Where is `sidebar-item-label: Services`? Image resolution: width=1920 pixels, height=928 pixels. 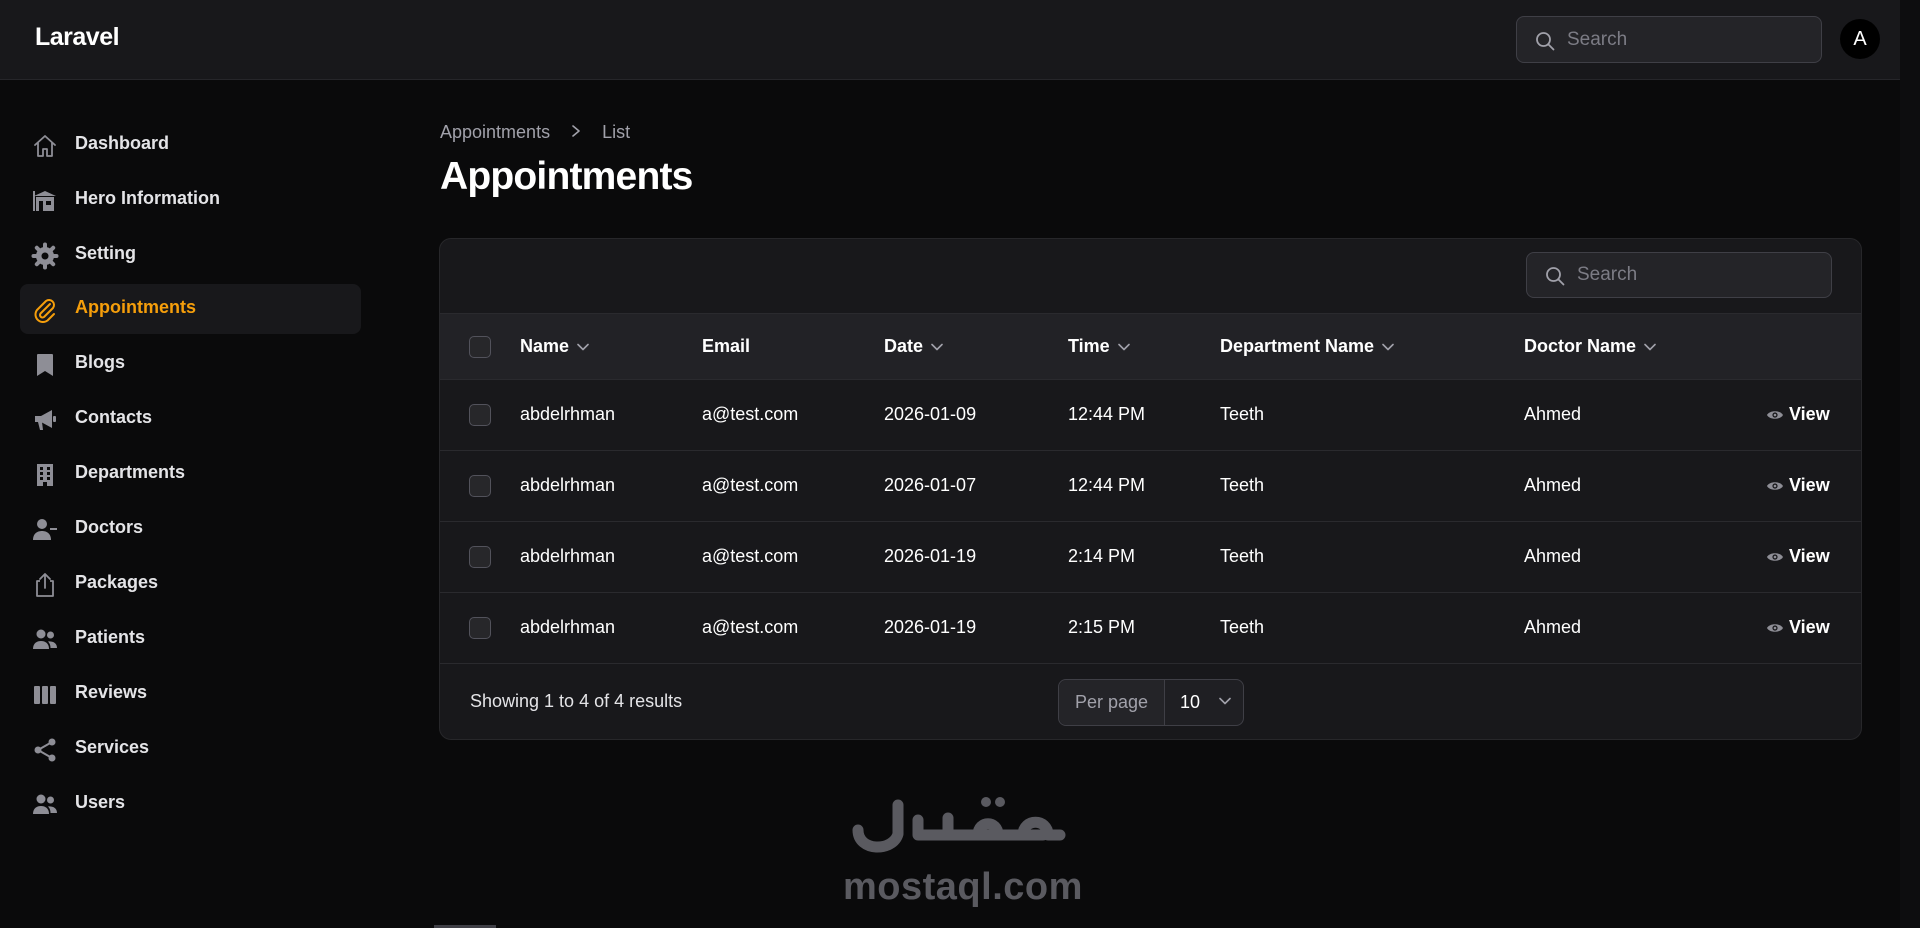 sidebar-item-label: Services is located at coordinates (112, 747).